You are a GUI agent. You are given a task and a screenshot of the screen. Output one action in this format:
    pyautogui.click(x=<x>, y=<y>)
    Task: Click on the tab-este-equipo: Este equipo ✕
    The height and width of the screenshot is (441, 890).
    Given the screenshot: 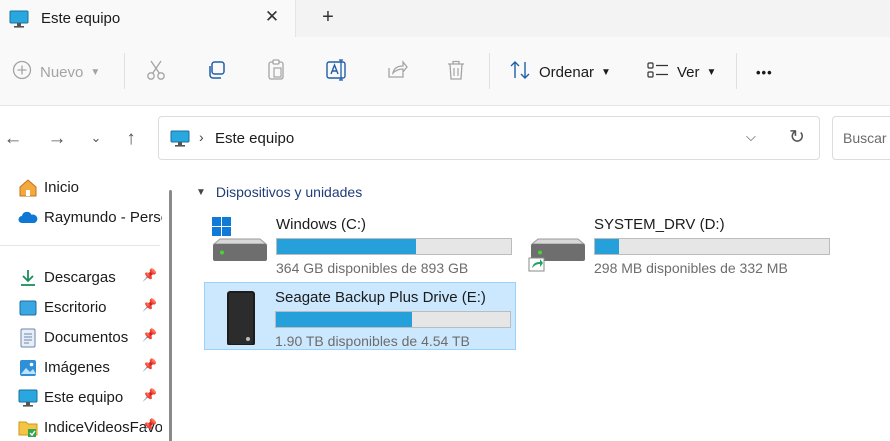 What is the action you would take?
    pyautogui.click(x=148, y=18)
    